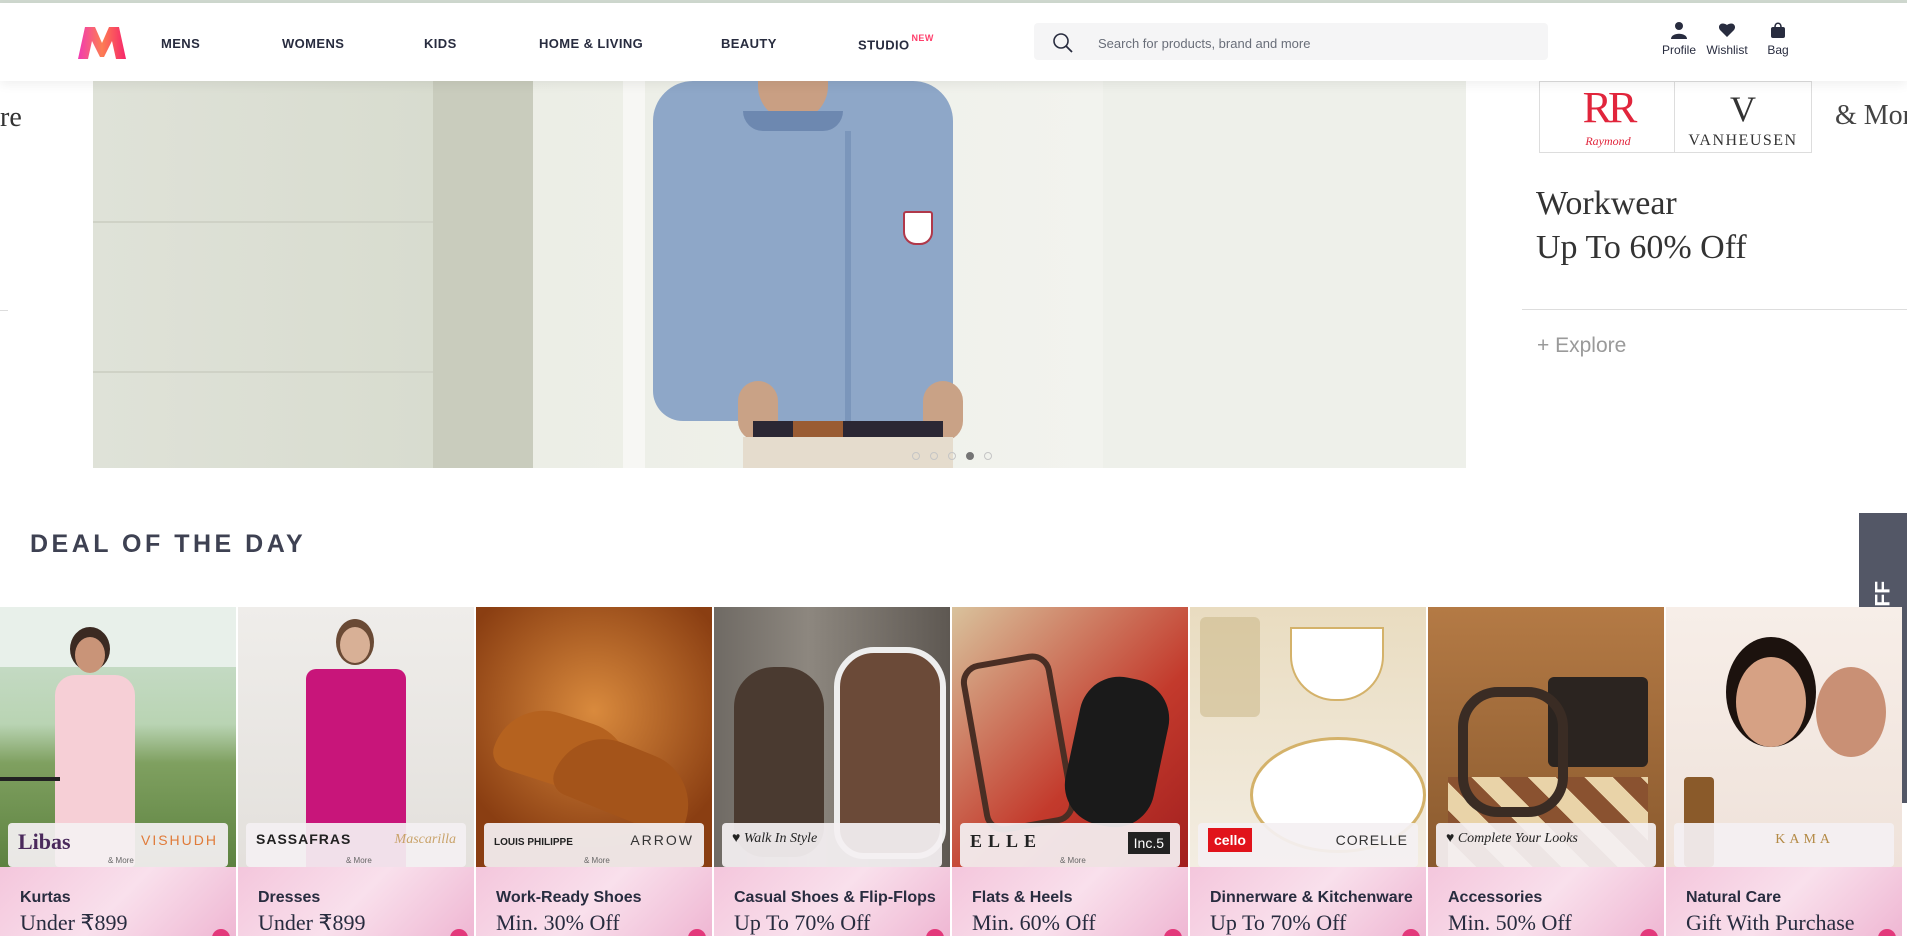 The width and height of the screenshot is (1907, 936). What do you see at coordinates (263, 372) in the screenshot?
I see `wall-grout-line` at bounding box center [263, 372].